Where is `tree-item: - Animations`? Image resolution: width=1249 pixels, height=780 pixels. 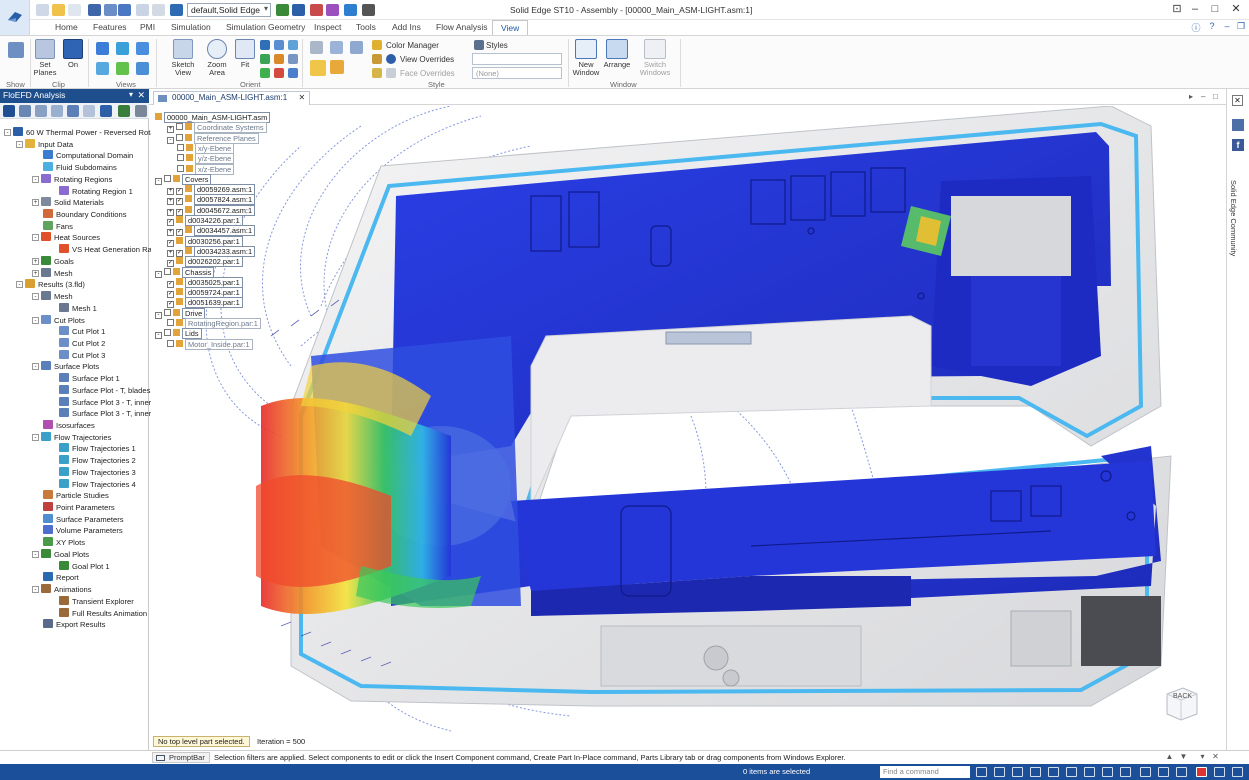
tree-item: - Animations is located at coordinates (62, 589).